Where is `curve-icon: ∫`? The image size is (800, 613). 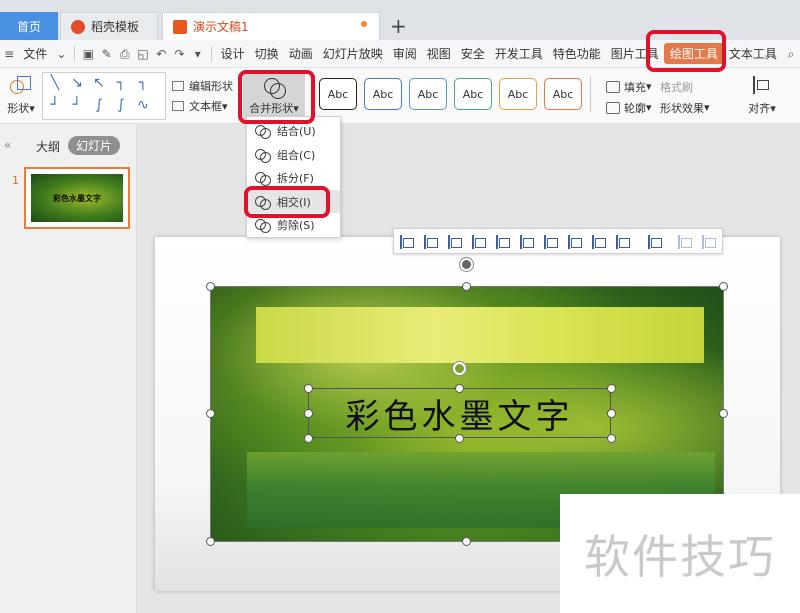 curve-icon: ∫ is located at coordinates (99, 105).